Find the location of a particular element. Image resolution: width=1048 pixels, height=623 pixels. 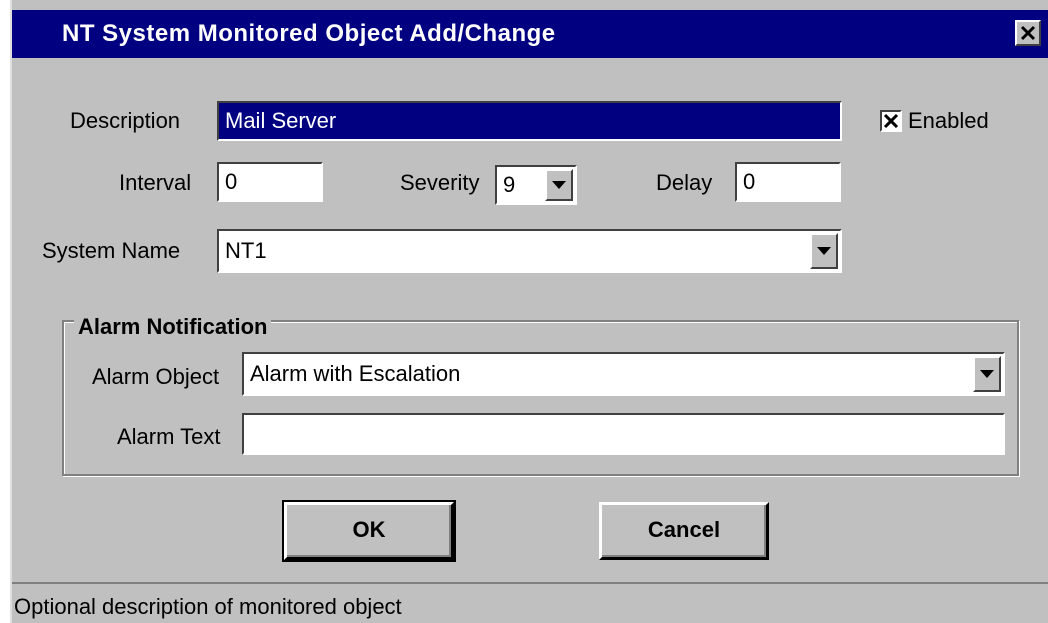

severity-label: Severity is located at coordinates (440, 182).